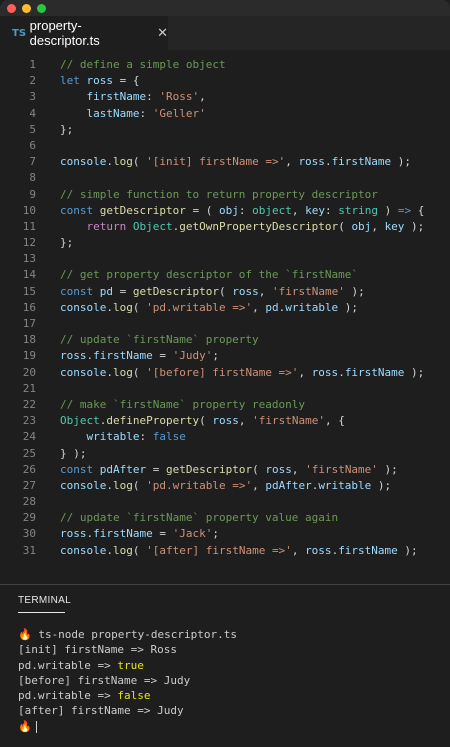 This screenshot has height=747, width=450. Describe the element at coordinates (225, 81) in the screenshot. I see `code-line: 2 let ross = {` at that location.